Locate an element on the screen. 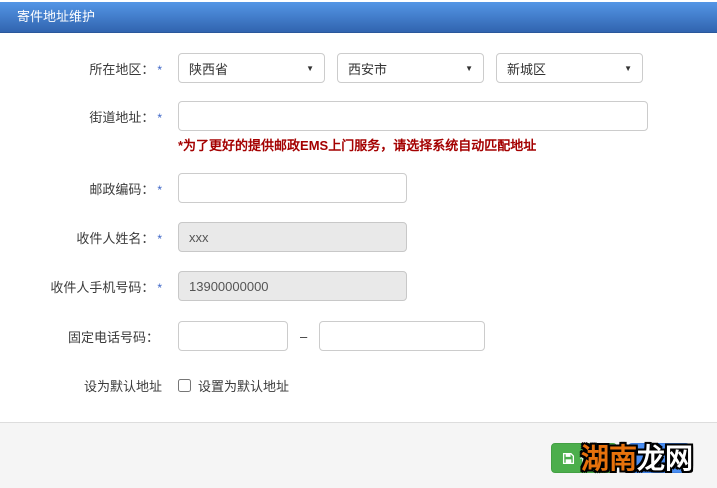 The height and width of the screenshot is (488, 717). receiver-name-row: 收件人姓名： * is located at coordinates (203, 237).